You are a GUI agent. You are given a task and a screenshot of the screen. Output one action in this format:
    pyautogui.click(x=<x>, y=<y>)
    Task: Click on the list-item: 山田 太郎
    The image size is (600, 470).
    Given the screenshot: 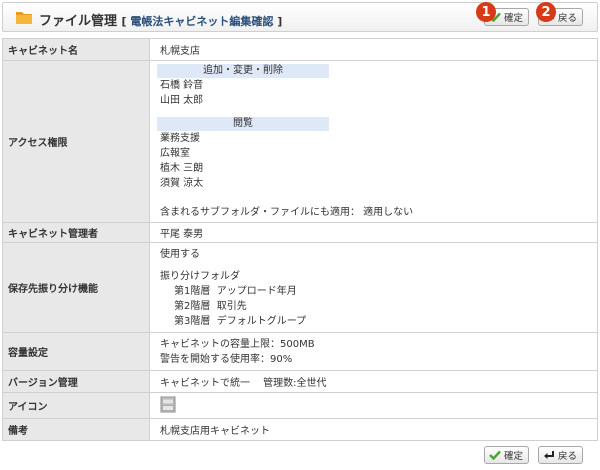 What is the action you would take?
    pyautogui.click(x=182, y=100)
    